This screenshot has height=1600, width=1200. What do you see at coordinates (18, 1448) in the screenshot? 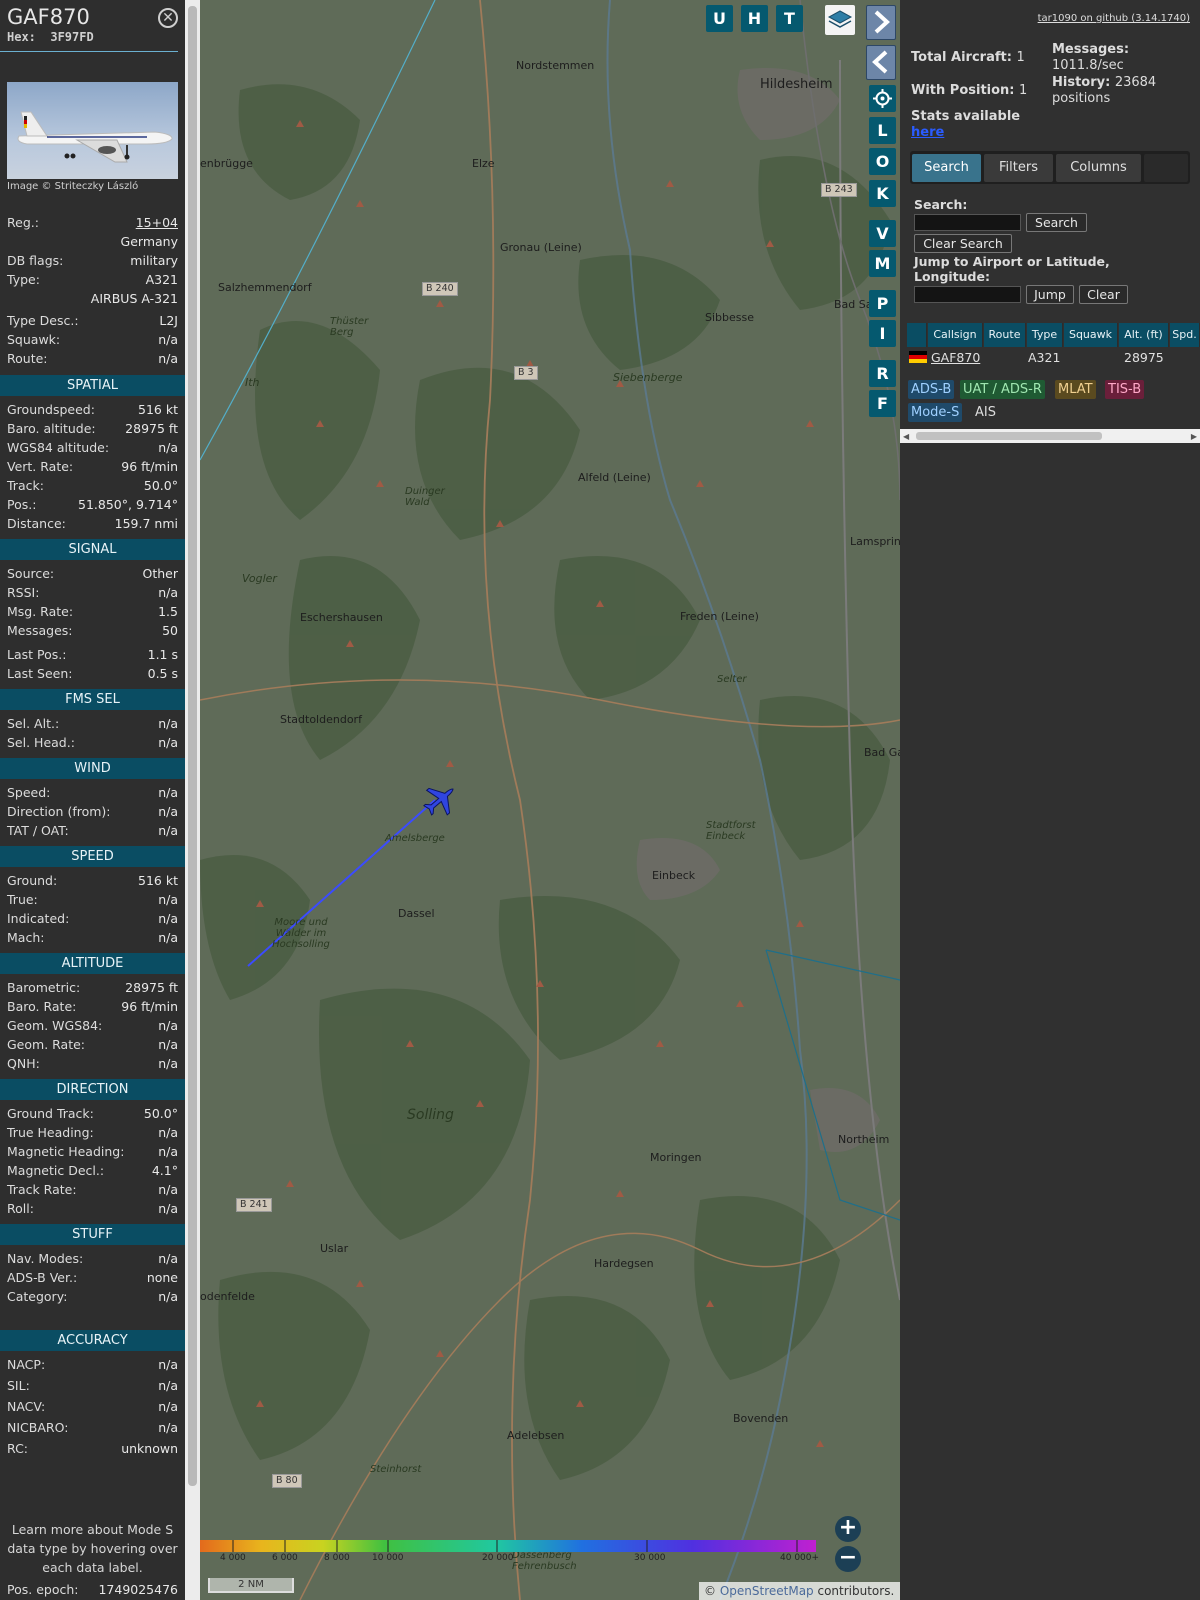
I see `info-label: RC:` at bounding box center [18, 1448].